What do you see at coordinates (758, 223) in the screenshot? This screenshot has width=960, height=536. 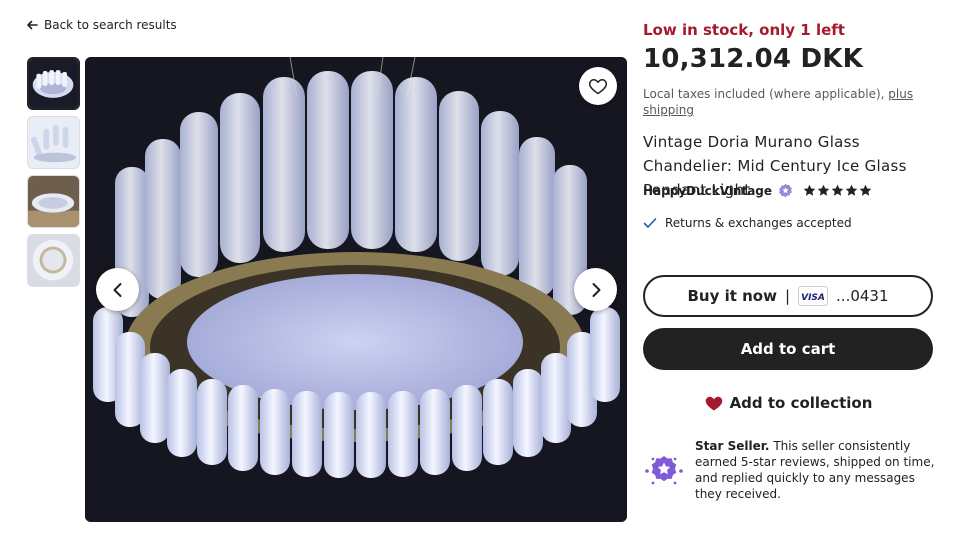 I see `returns-text: Returns & exchanges accepted` at bounding box center [758, 223].